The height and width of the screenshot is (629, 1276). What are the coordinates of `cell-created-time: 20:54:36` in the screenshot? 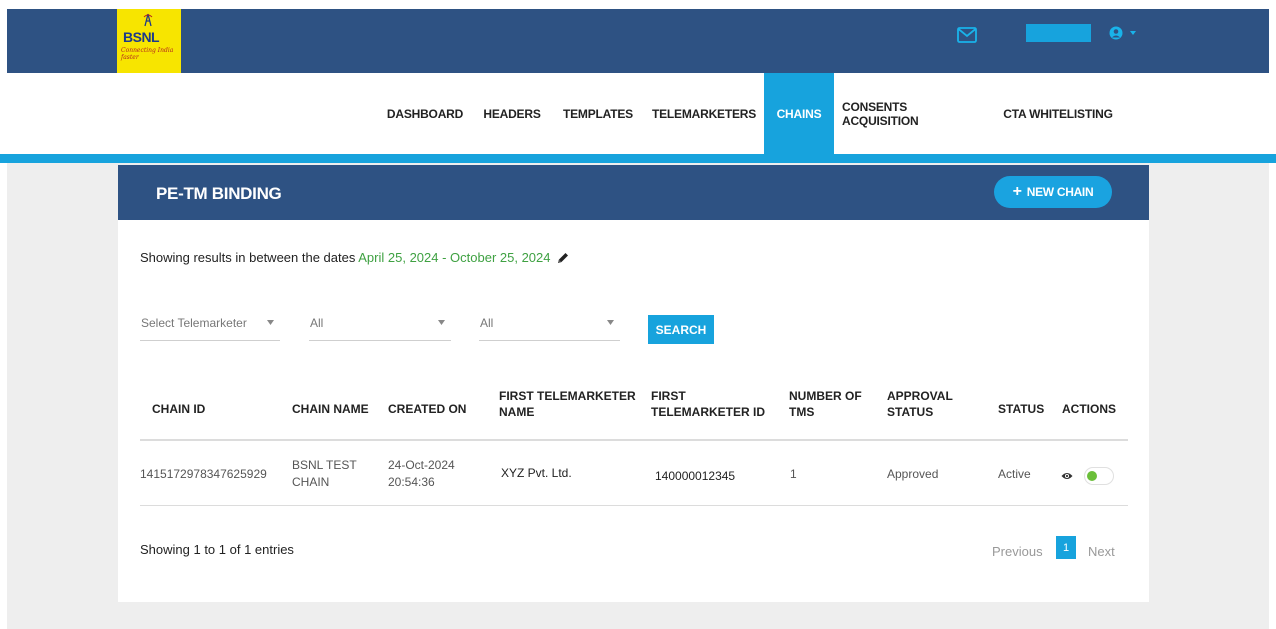 It's located at (411, 482).